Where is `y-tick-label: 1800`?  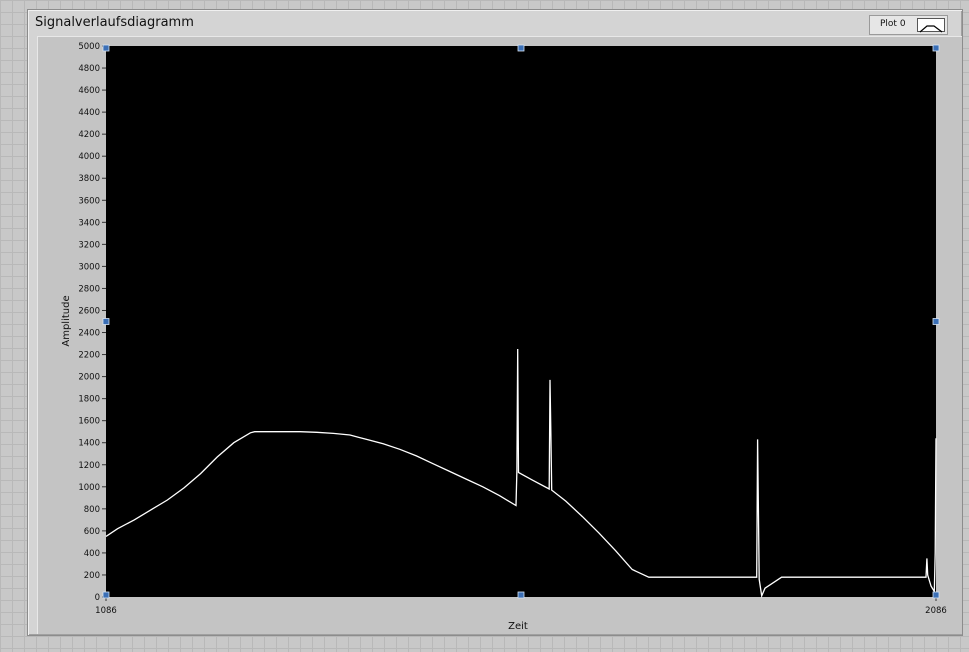
y-tick-label: 1800 is located at coordinates (89, 400).